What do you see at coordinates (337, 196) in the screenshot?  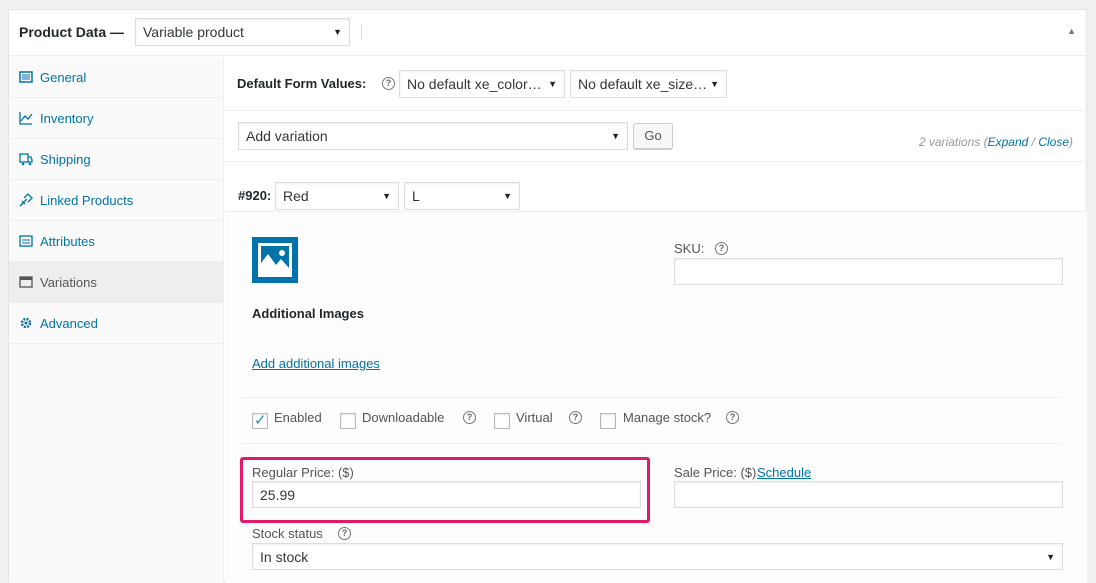 I see `variation-color-select: Red ▼` at bounding box center [337, 196].